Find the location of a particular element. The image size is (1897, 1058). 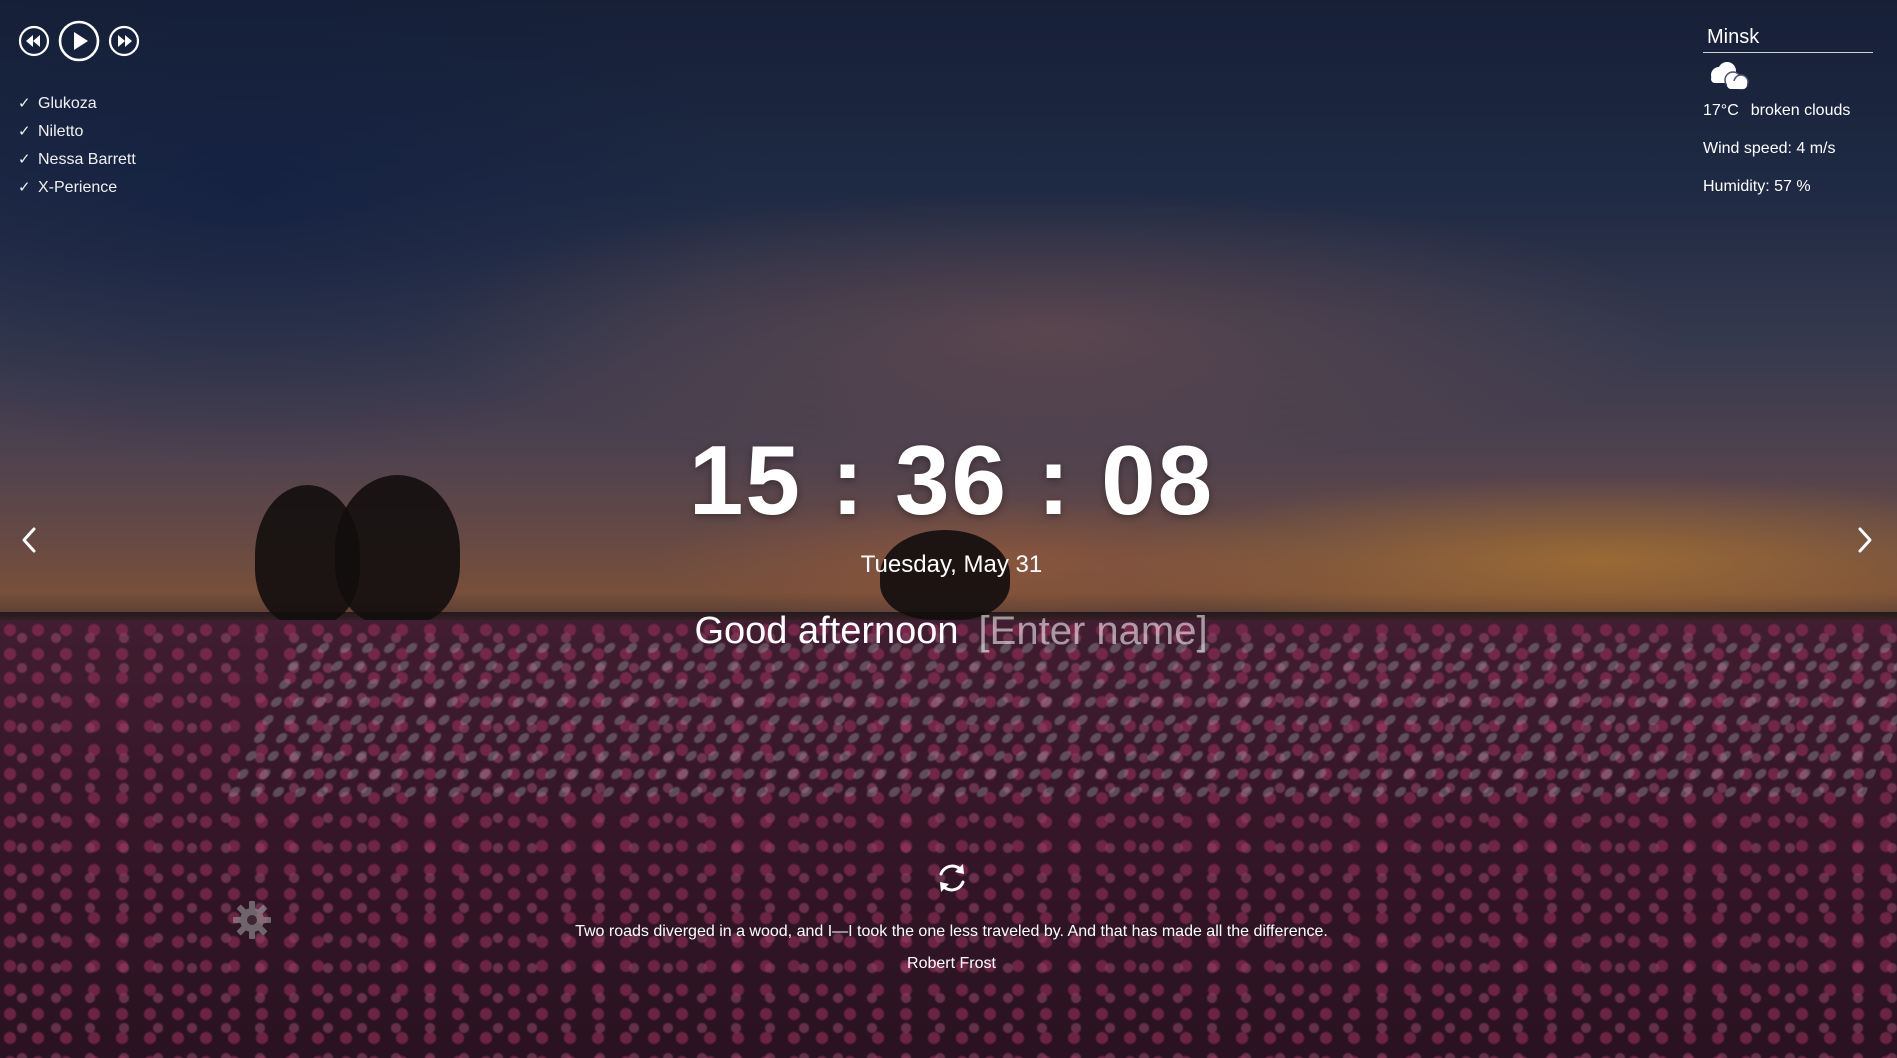

audio-player-controls is located at coordinates (79, 41).